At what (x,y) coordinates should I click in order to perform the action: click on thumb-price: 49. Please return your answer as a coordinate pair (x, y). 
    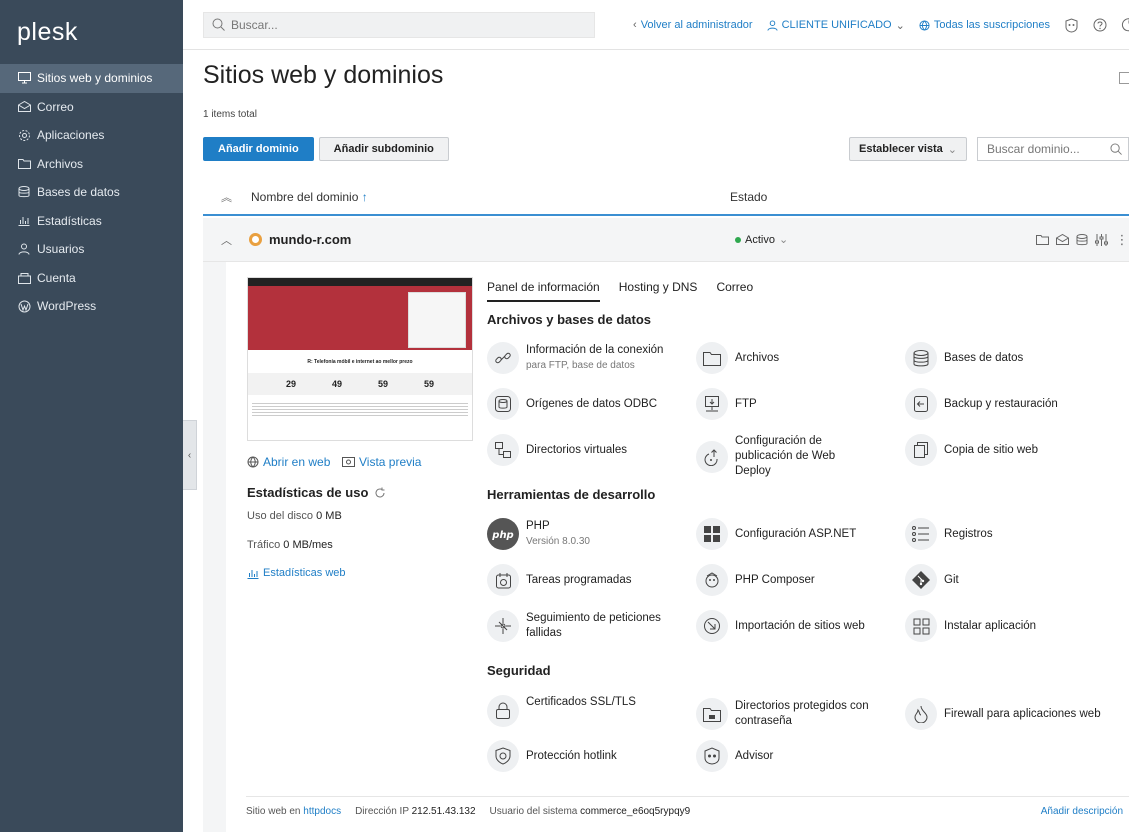
    Looking at the image, I should click on (336, 384).